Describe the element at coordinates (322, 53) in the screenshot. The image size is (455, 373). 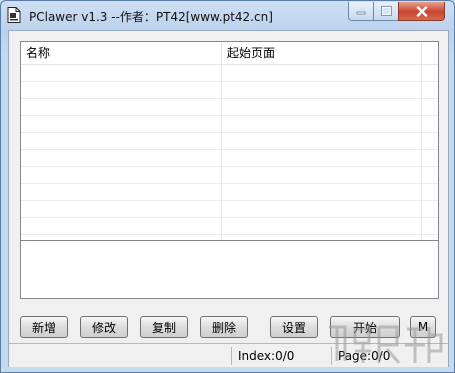
I see `column-header-start-page: 起始页面` at that location.